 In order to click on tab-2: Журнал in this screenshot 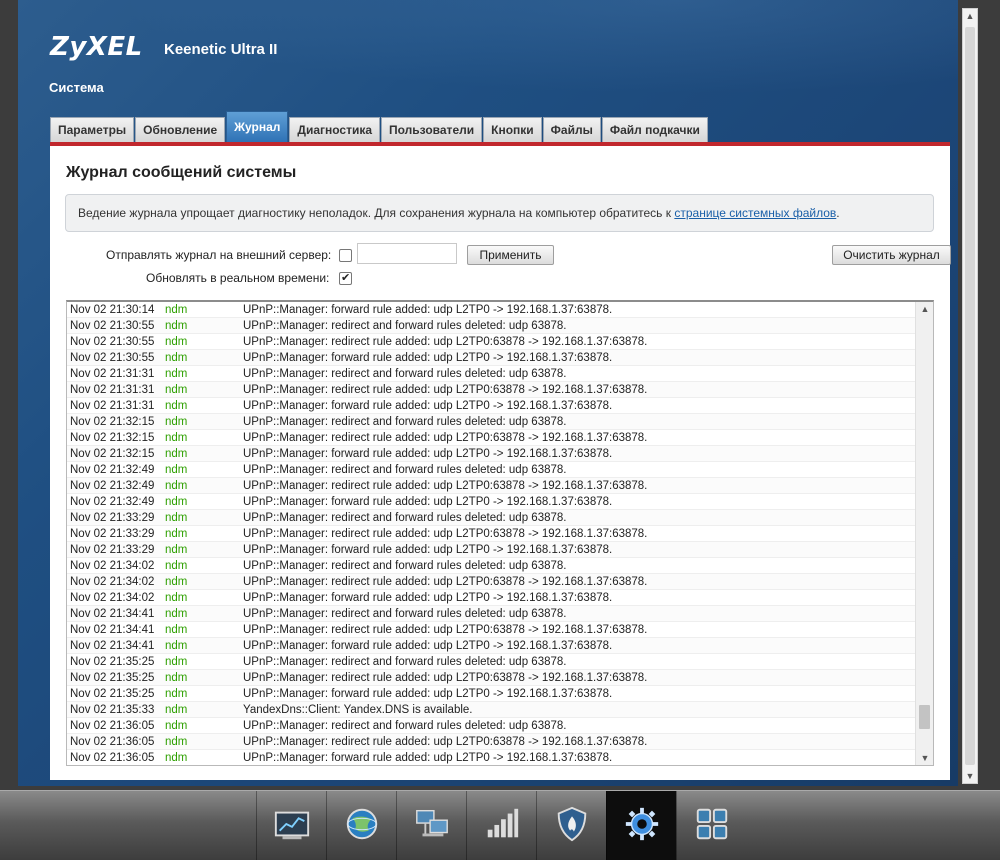, I will do `click(257, 126)`.